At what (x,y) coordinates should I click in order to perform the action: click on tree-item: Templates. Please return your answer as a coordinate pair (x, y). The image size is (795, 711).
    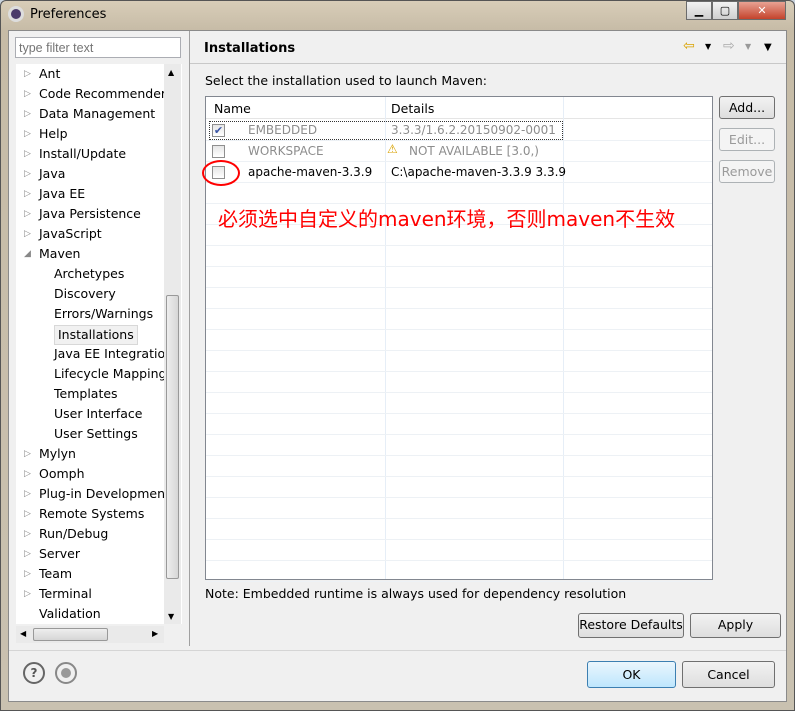
    Looking at the image, I should click on (86, 395).